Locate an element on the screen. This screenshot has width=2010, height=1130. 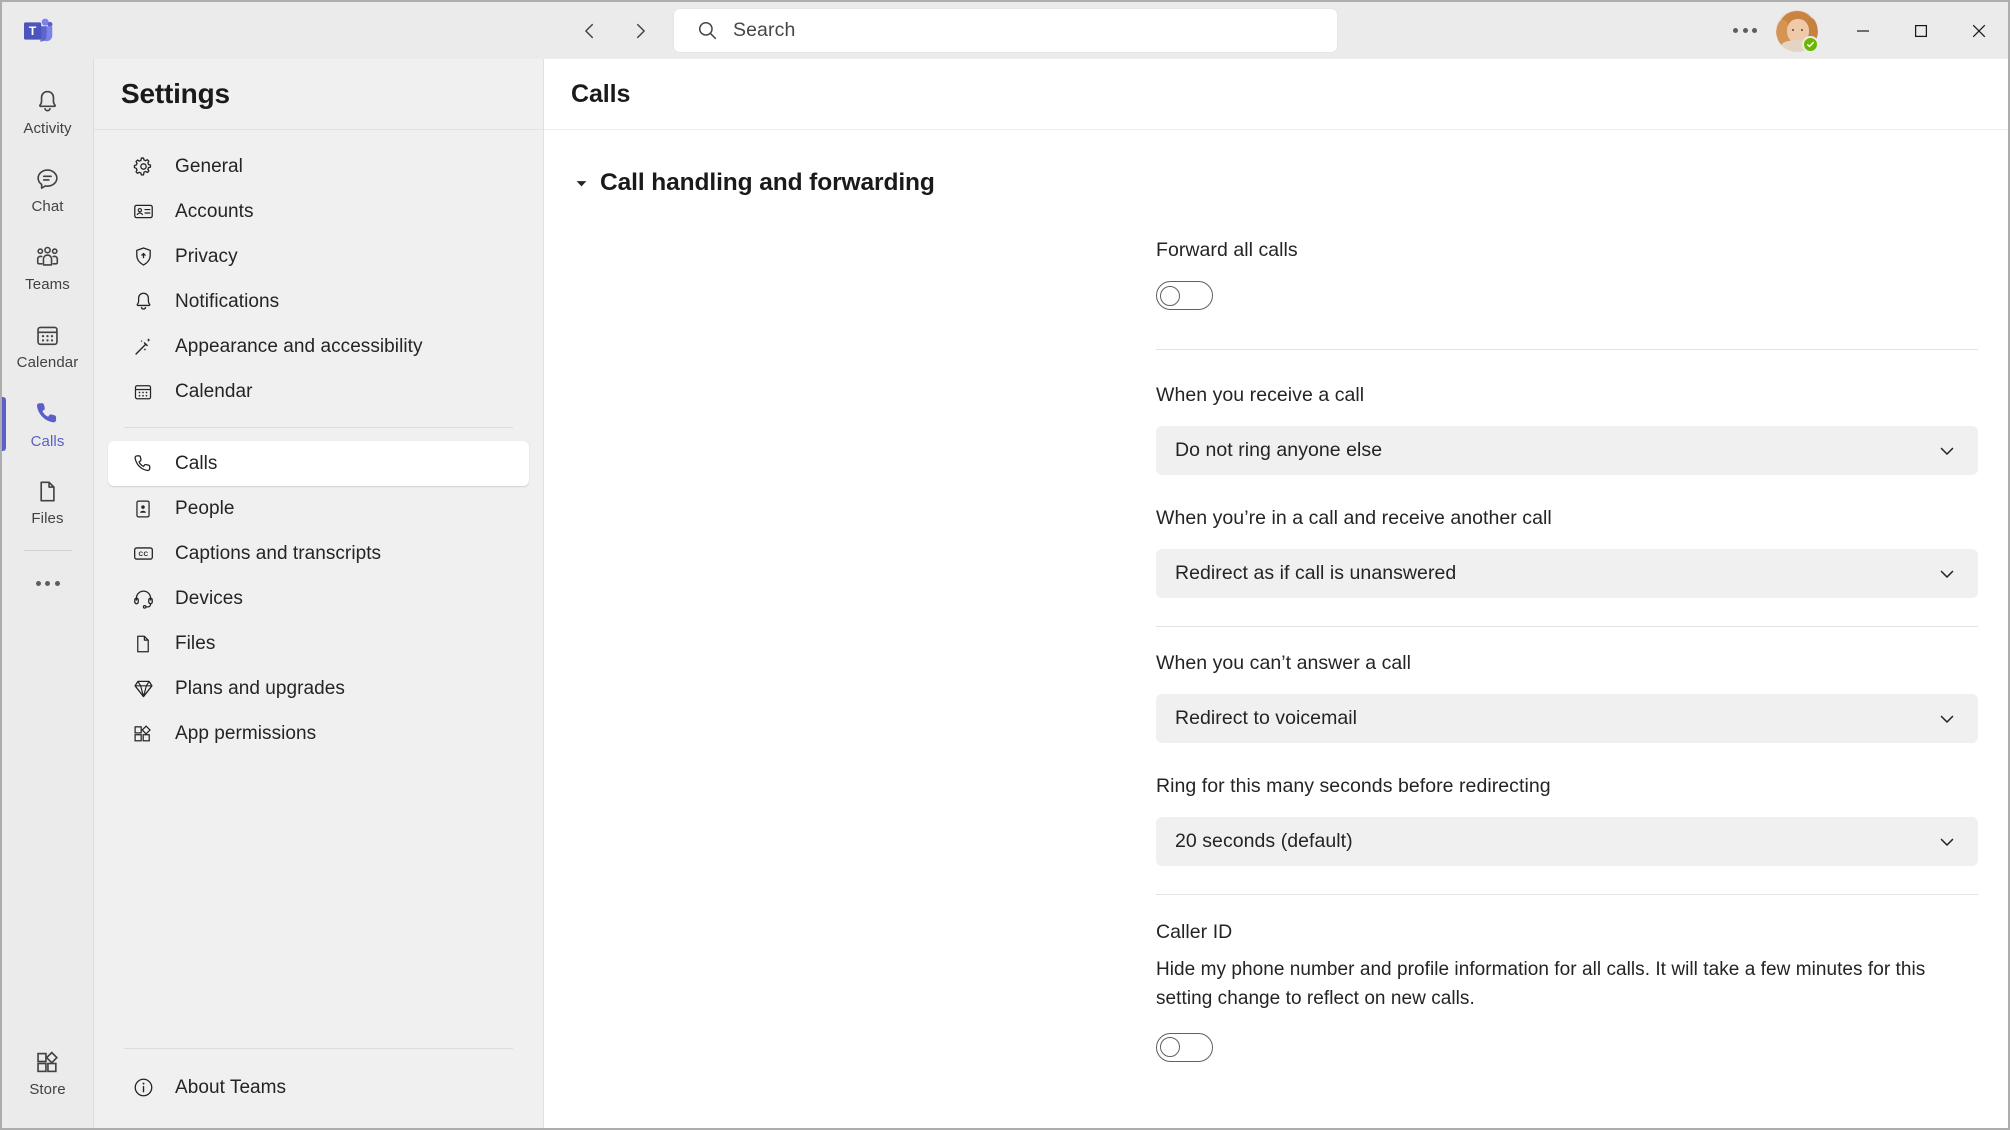
headset-icon is located at coordinates (143, 599).